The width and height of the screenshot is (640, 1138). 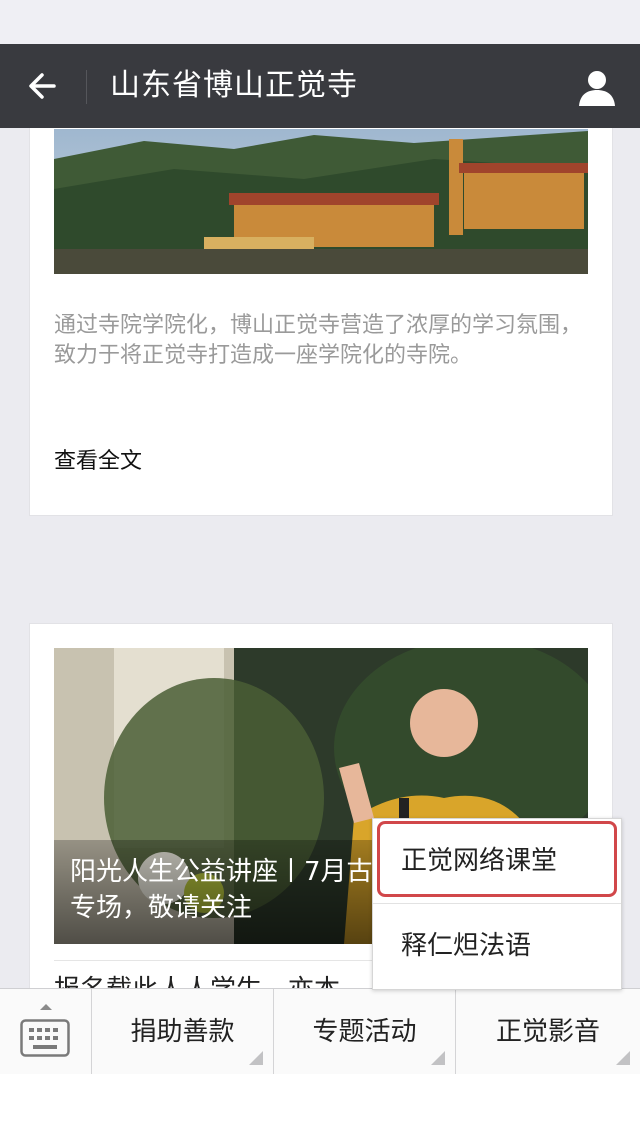 What do you see at coordinates (321, 201) in the screenshot?
I see `temple-image` at bounding box center [321, 201].